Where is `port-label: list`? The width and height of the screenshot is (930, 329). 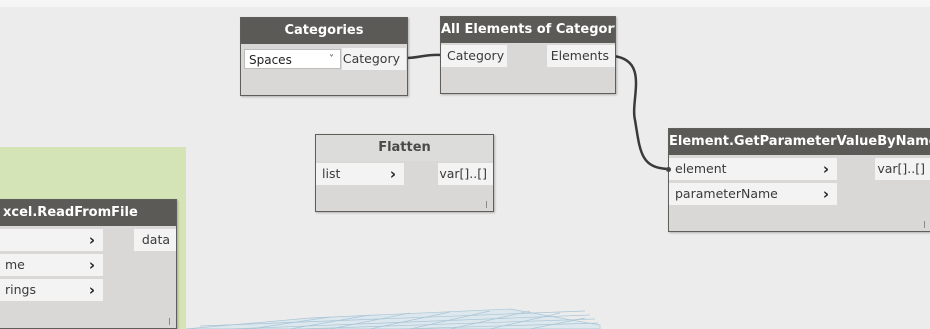 port-label: list is located at coordinates (331, 173).